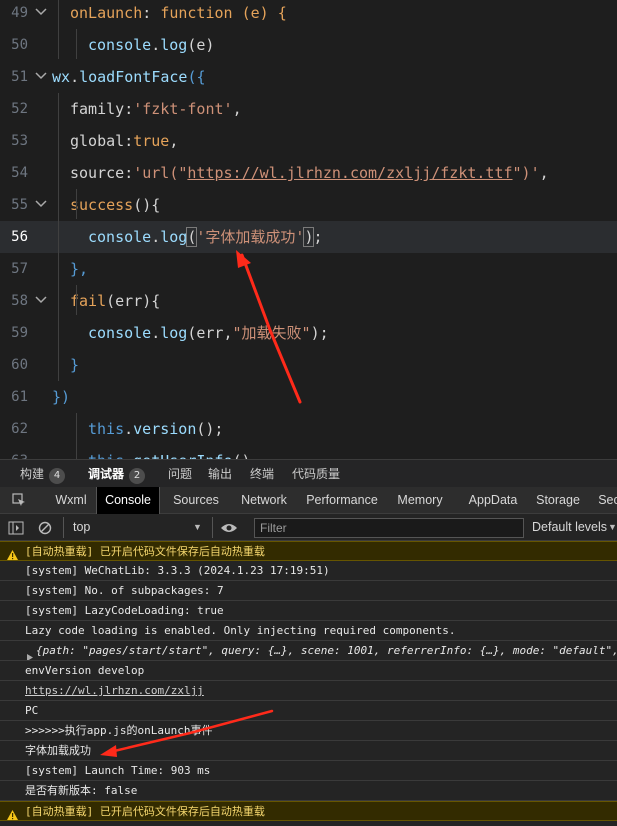 The image size is (617, 826). Describe the element at coordinates (308, 109) in the screenshot. I see `code-line: 52 family:'fzkt-font',` at that location.